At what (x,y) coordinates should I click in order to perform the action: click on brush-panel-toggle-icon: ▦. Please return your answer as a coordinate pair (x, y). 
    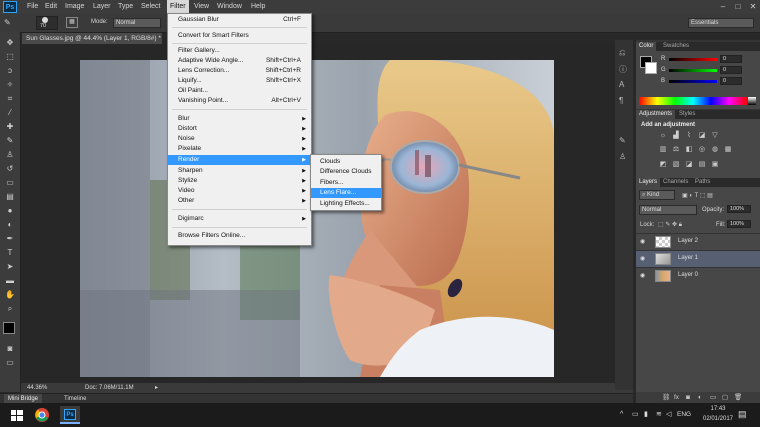
    Looking at the image, I should click on (72, 22).